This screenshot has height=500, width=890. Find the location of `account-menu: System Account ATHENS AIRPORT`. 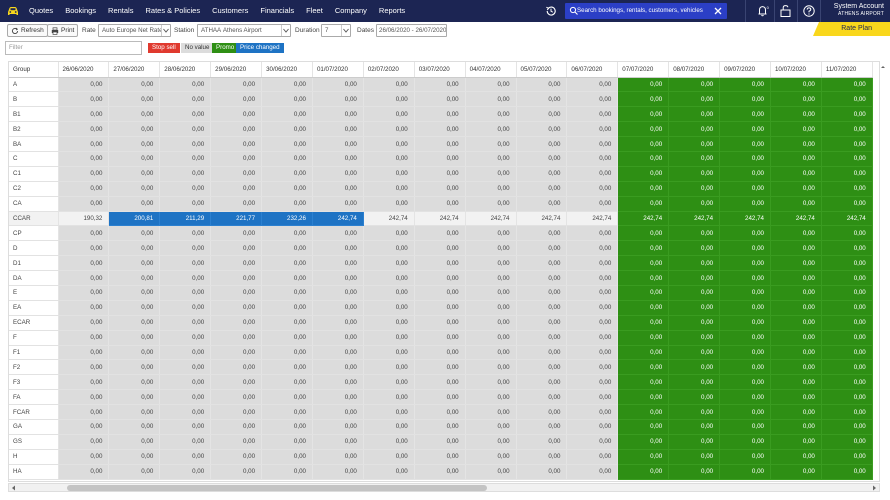

account-menu: System Account ATHENS AIRPORT is located at coordinates (859, 10).